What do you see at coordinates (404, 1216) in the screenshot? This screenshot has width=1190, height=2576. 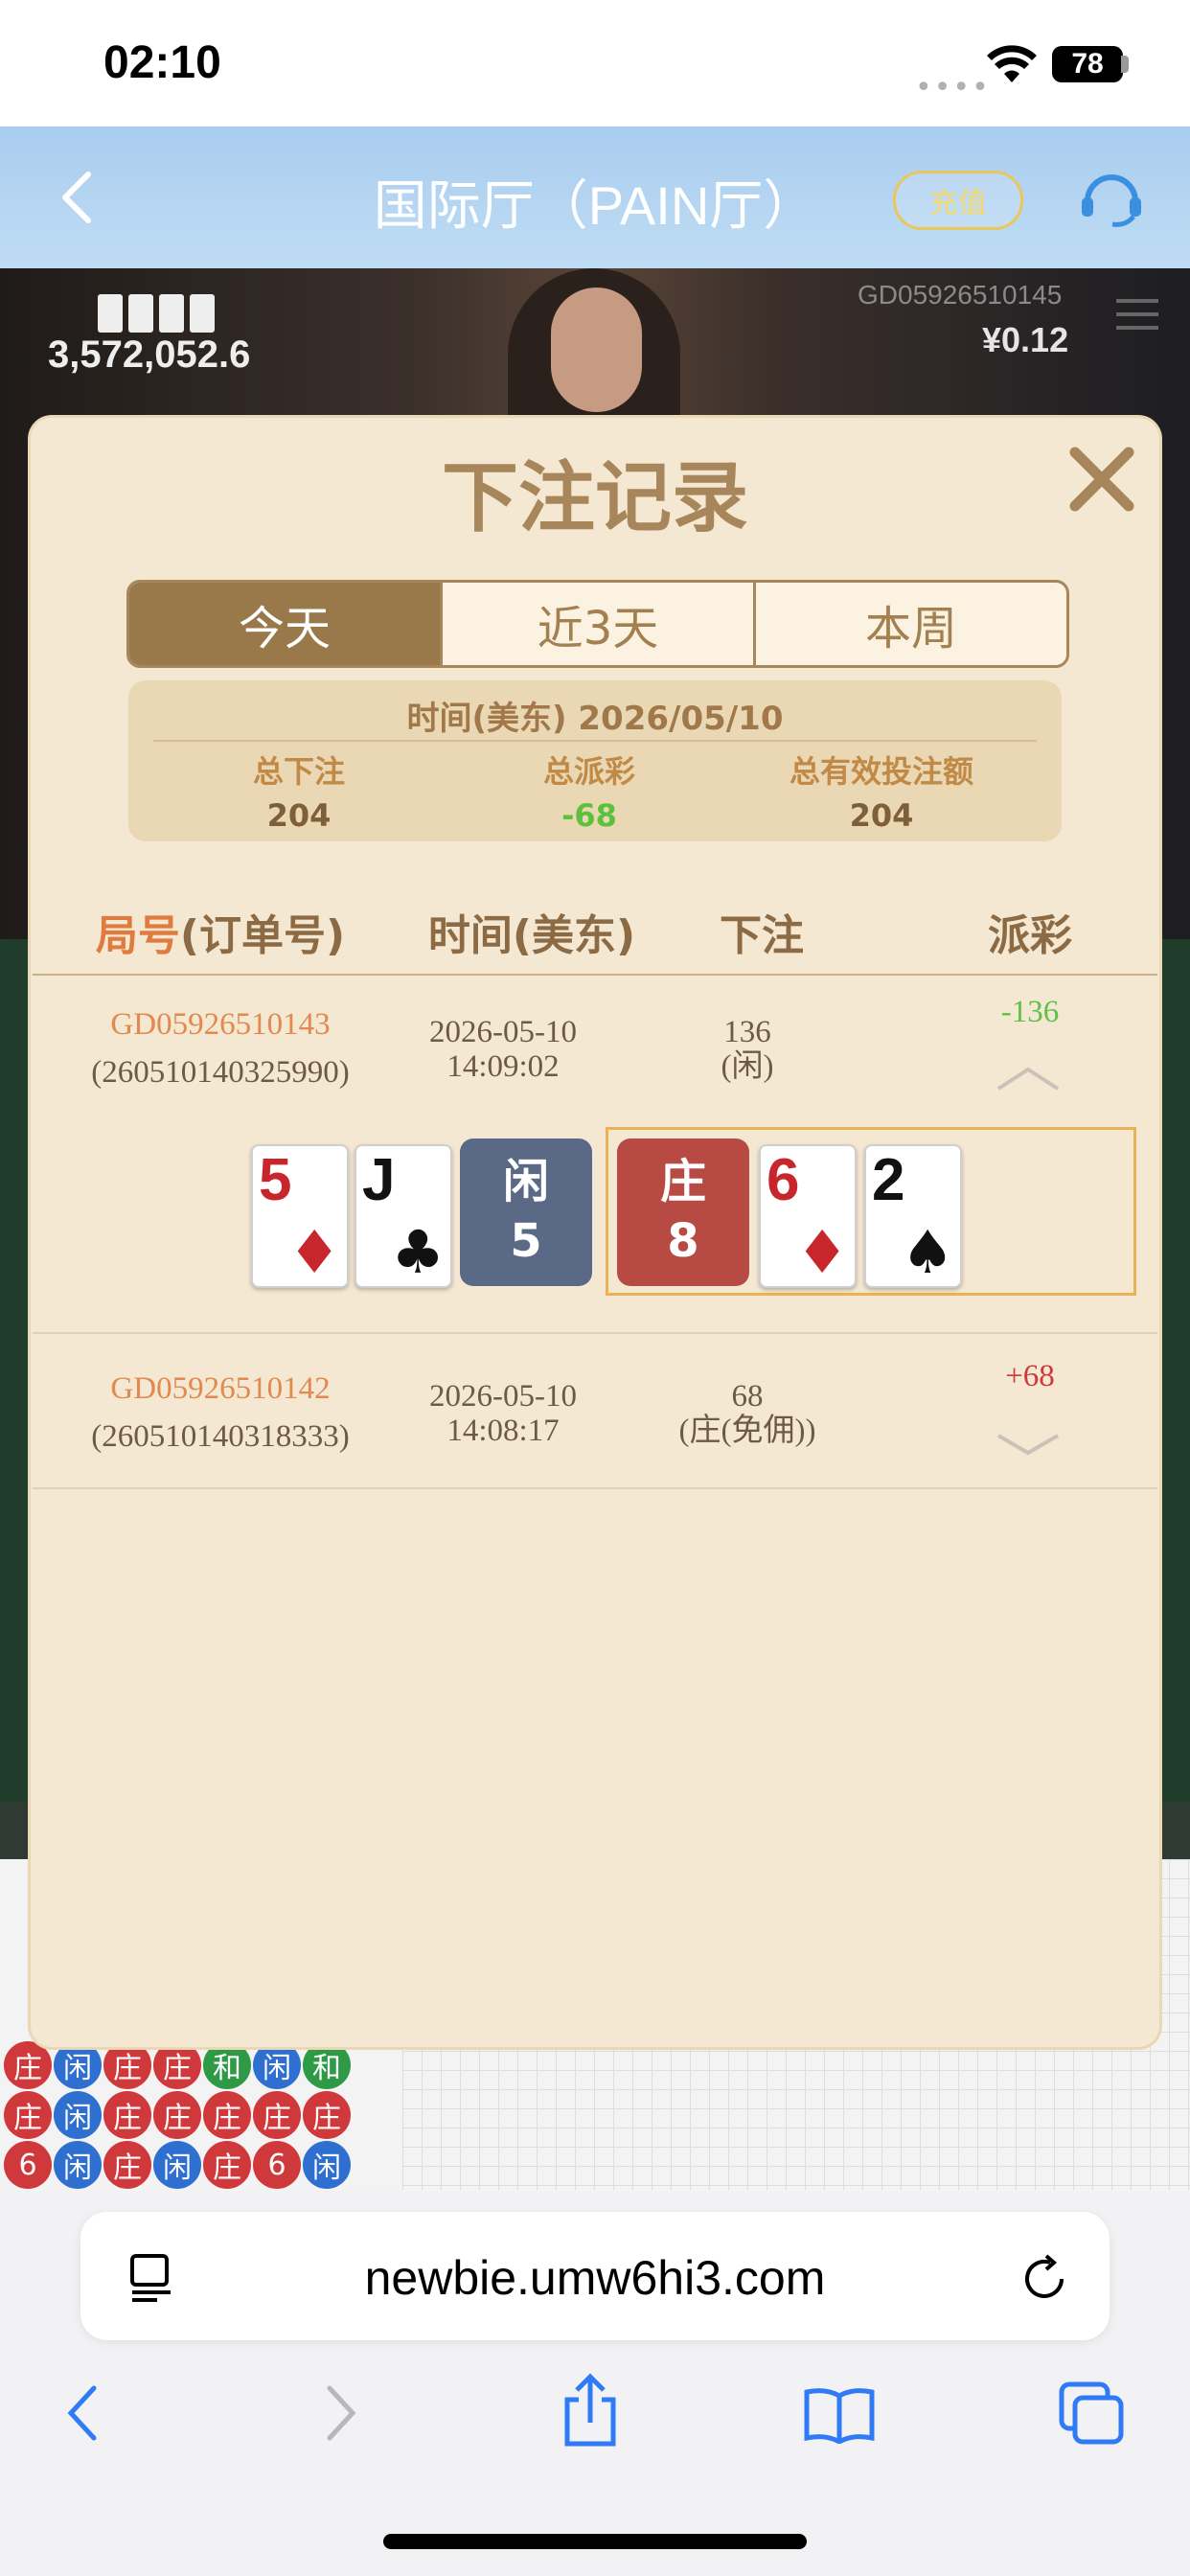 I see `player-card-2: J ♣` at bounding box center [404, 1216].